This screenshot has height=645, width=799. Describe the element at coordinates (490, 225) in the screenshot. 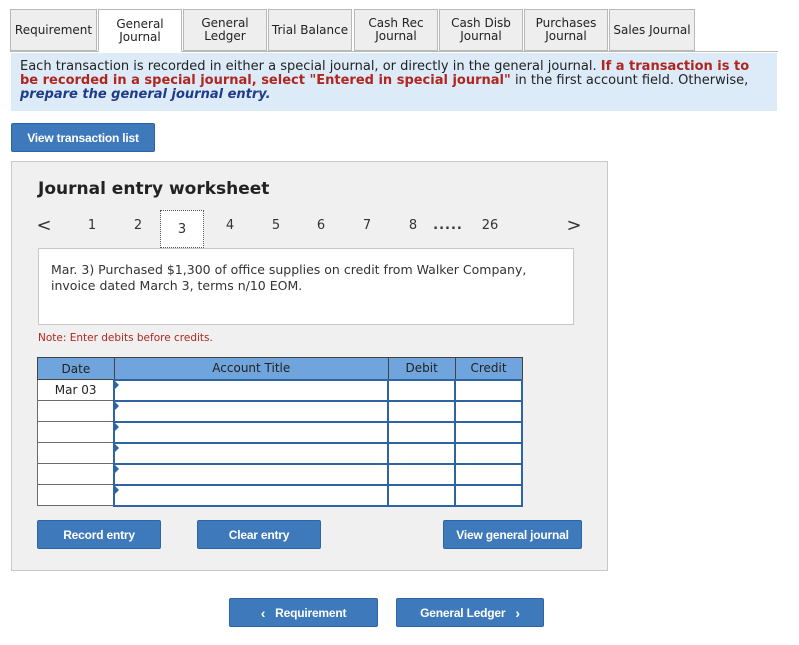

I see `page-26: 26` at that location.